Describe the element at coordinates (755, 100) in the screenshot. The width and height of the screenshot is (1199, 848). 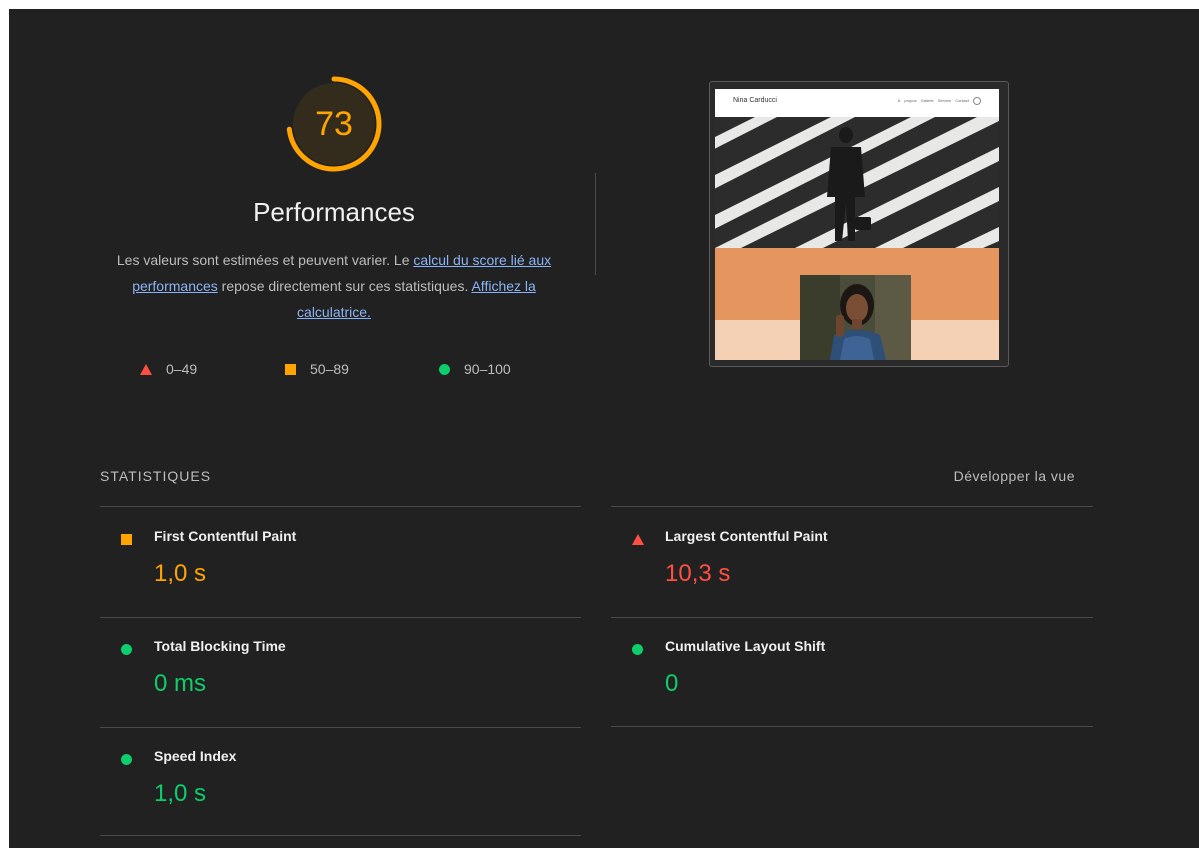
I see `thumb-site-brand: Nina Carducci` at that location.